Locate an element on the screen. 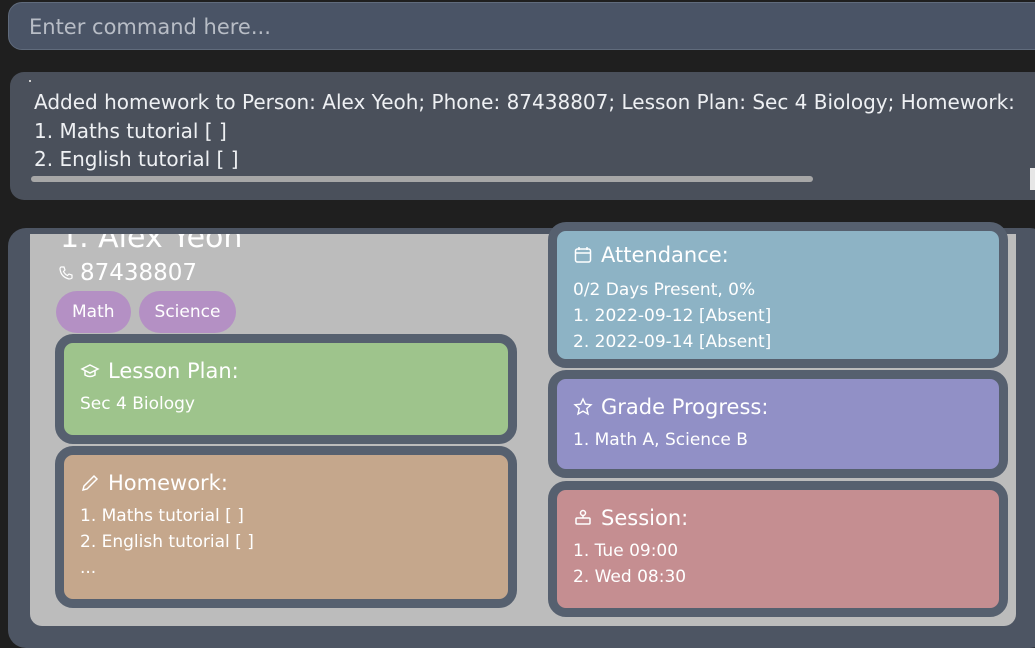  person-desk-icon is located at coordinates (583, 517).